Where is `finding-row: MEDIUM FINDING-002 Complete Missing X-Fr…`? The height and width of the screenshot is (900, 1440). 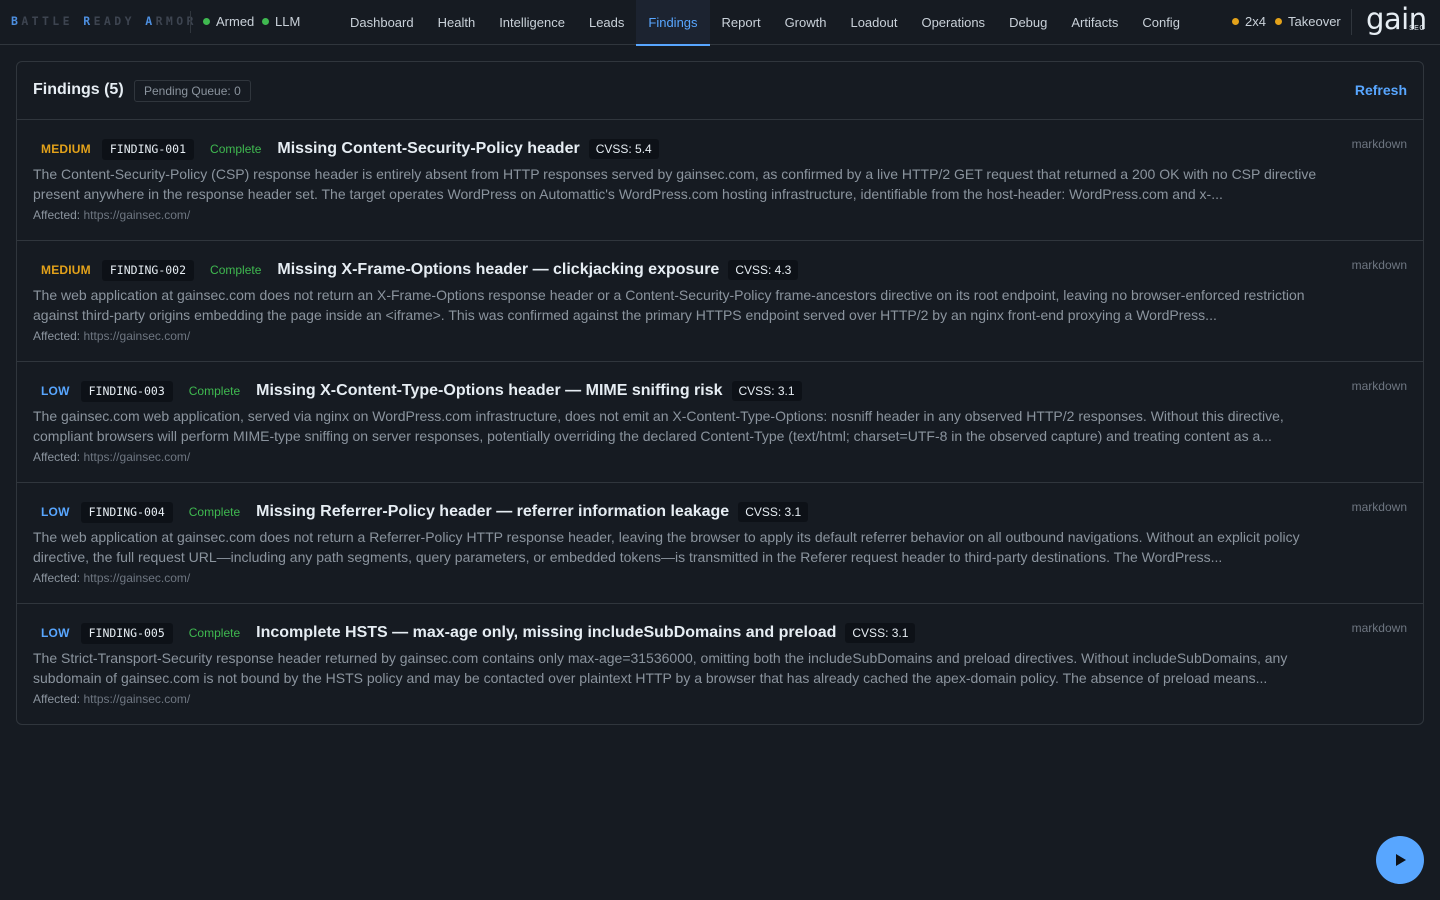 finding-row: MEDIUM FINDING-002 Complete Missing X-Fr… is located at coordinates (720, 301).